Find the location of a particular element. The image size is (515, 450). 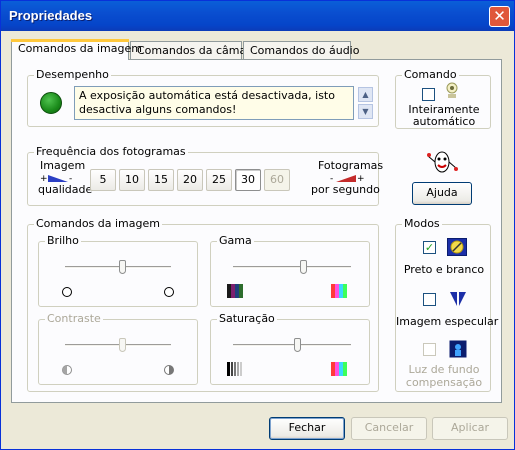

tab-label: Comandos da imagem is located at coordinates (80, 48).